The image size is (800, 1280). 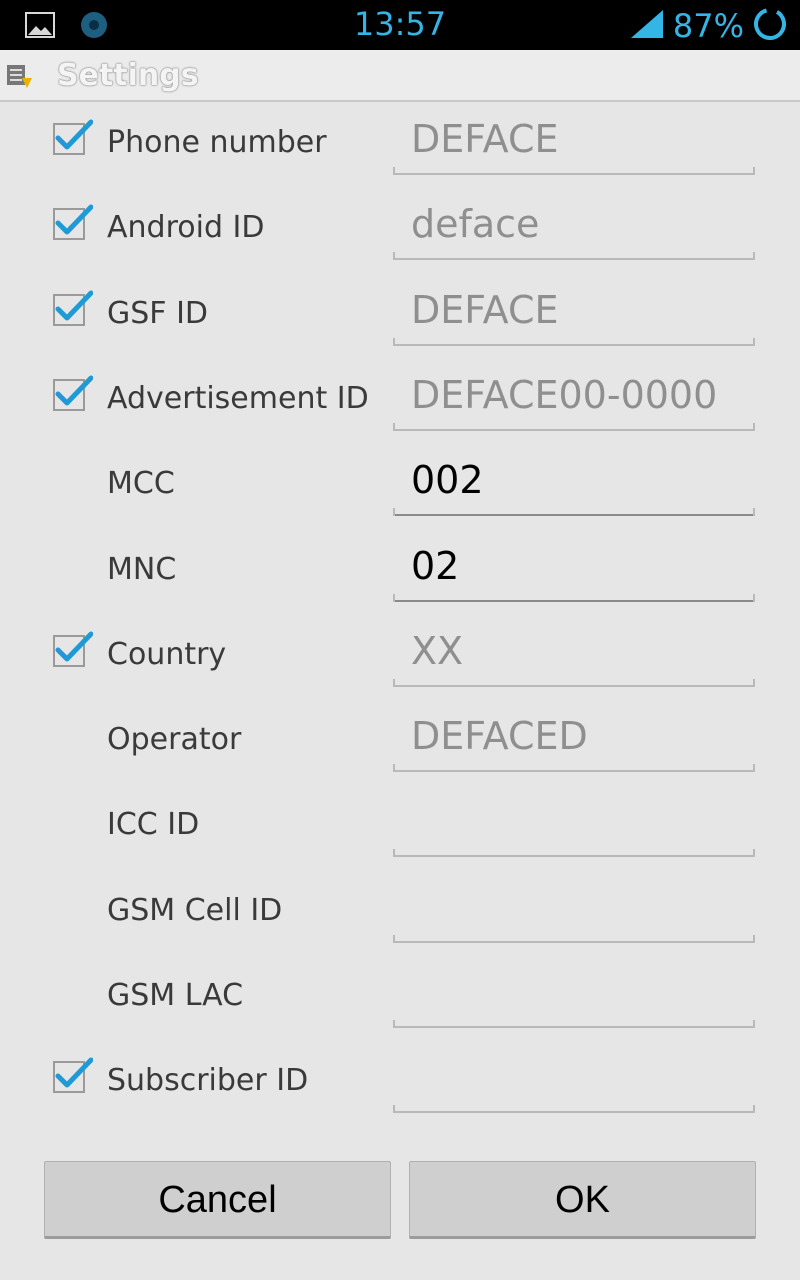 I want to click on field-label: Operator, so click(x=174, y=740).